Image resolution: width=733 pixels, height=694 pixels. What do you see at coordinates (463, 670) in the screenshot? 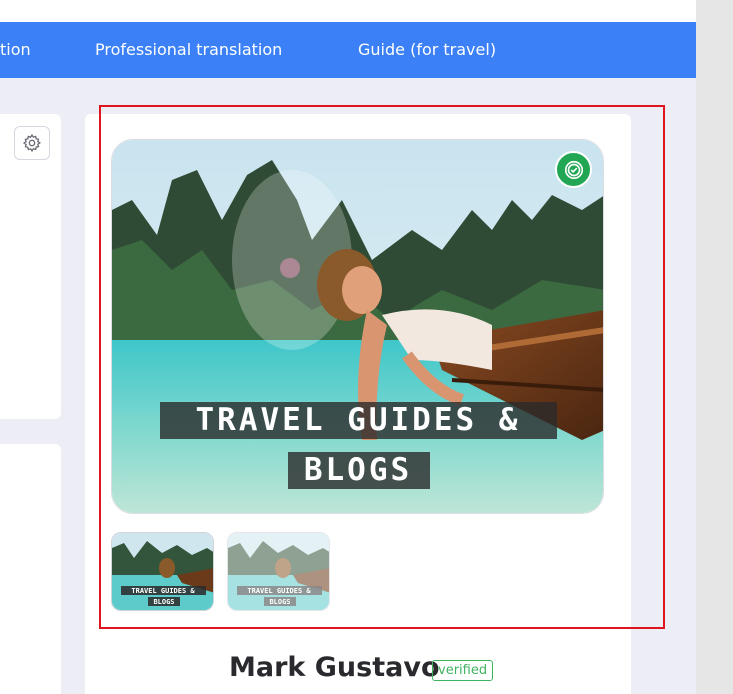
I see `verified-tag: verified` at bounding box center [463, 670].